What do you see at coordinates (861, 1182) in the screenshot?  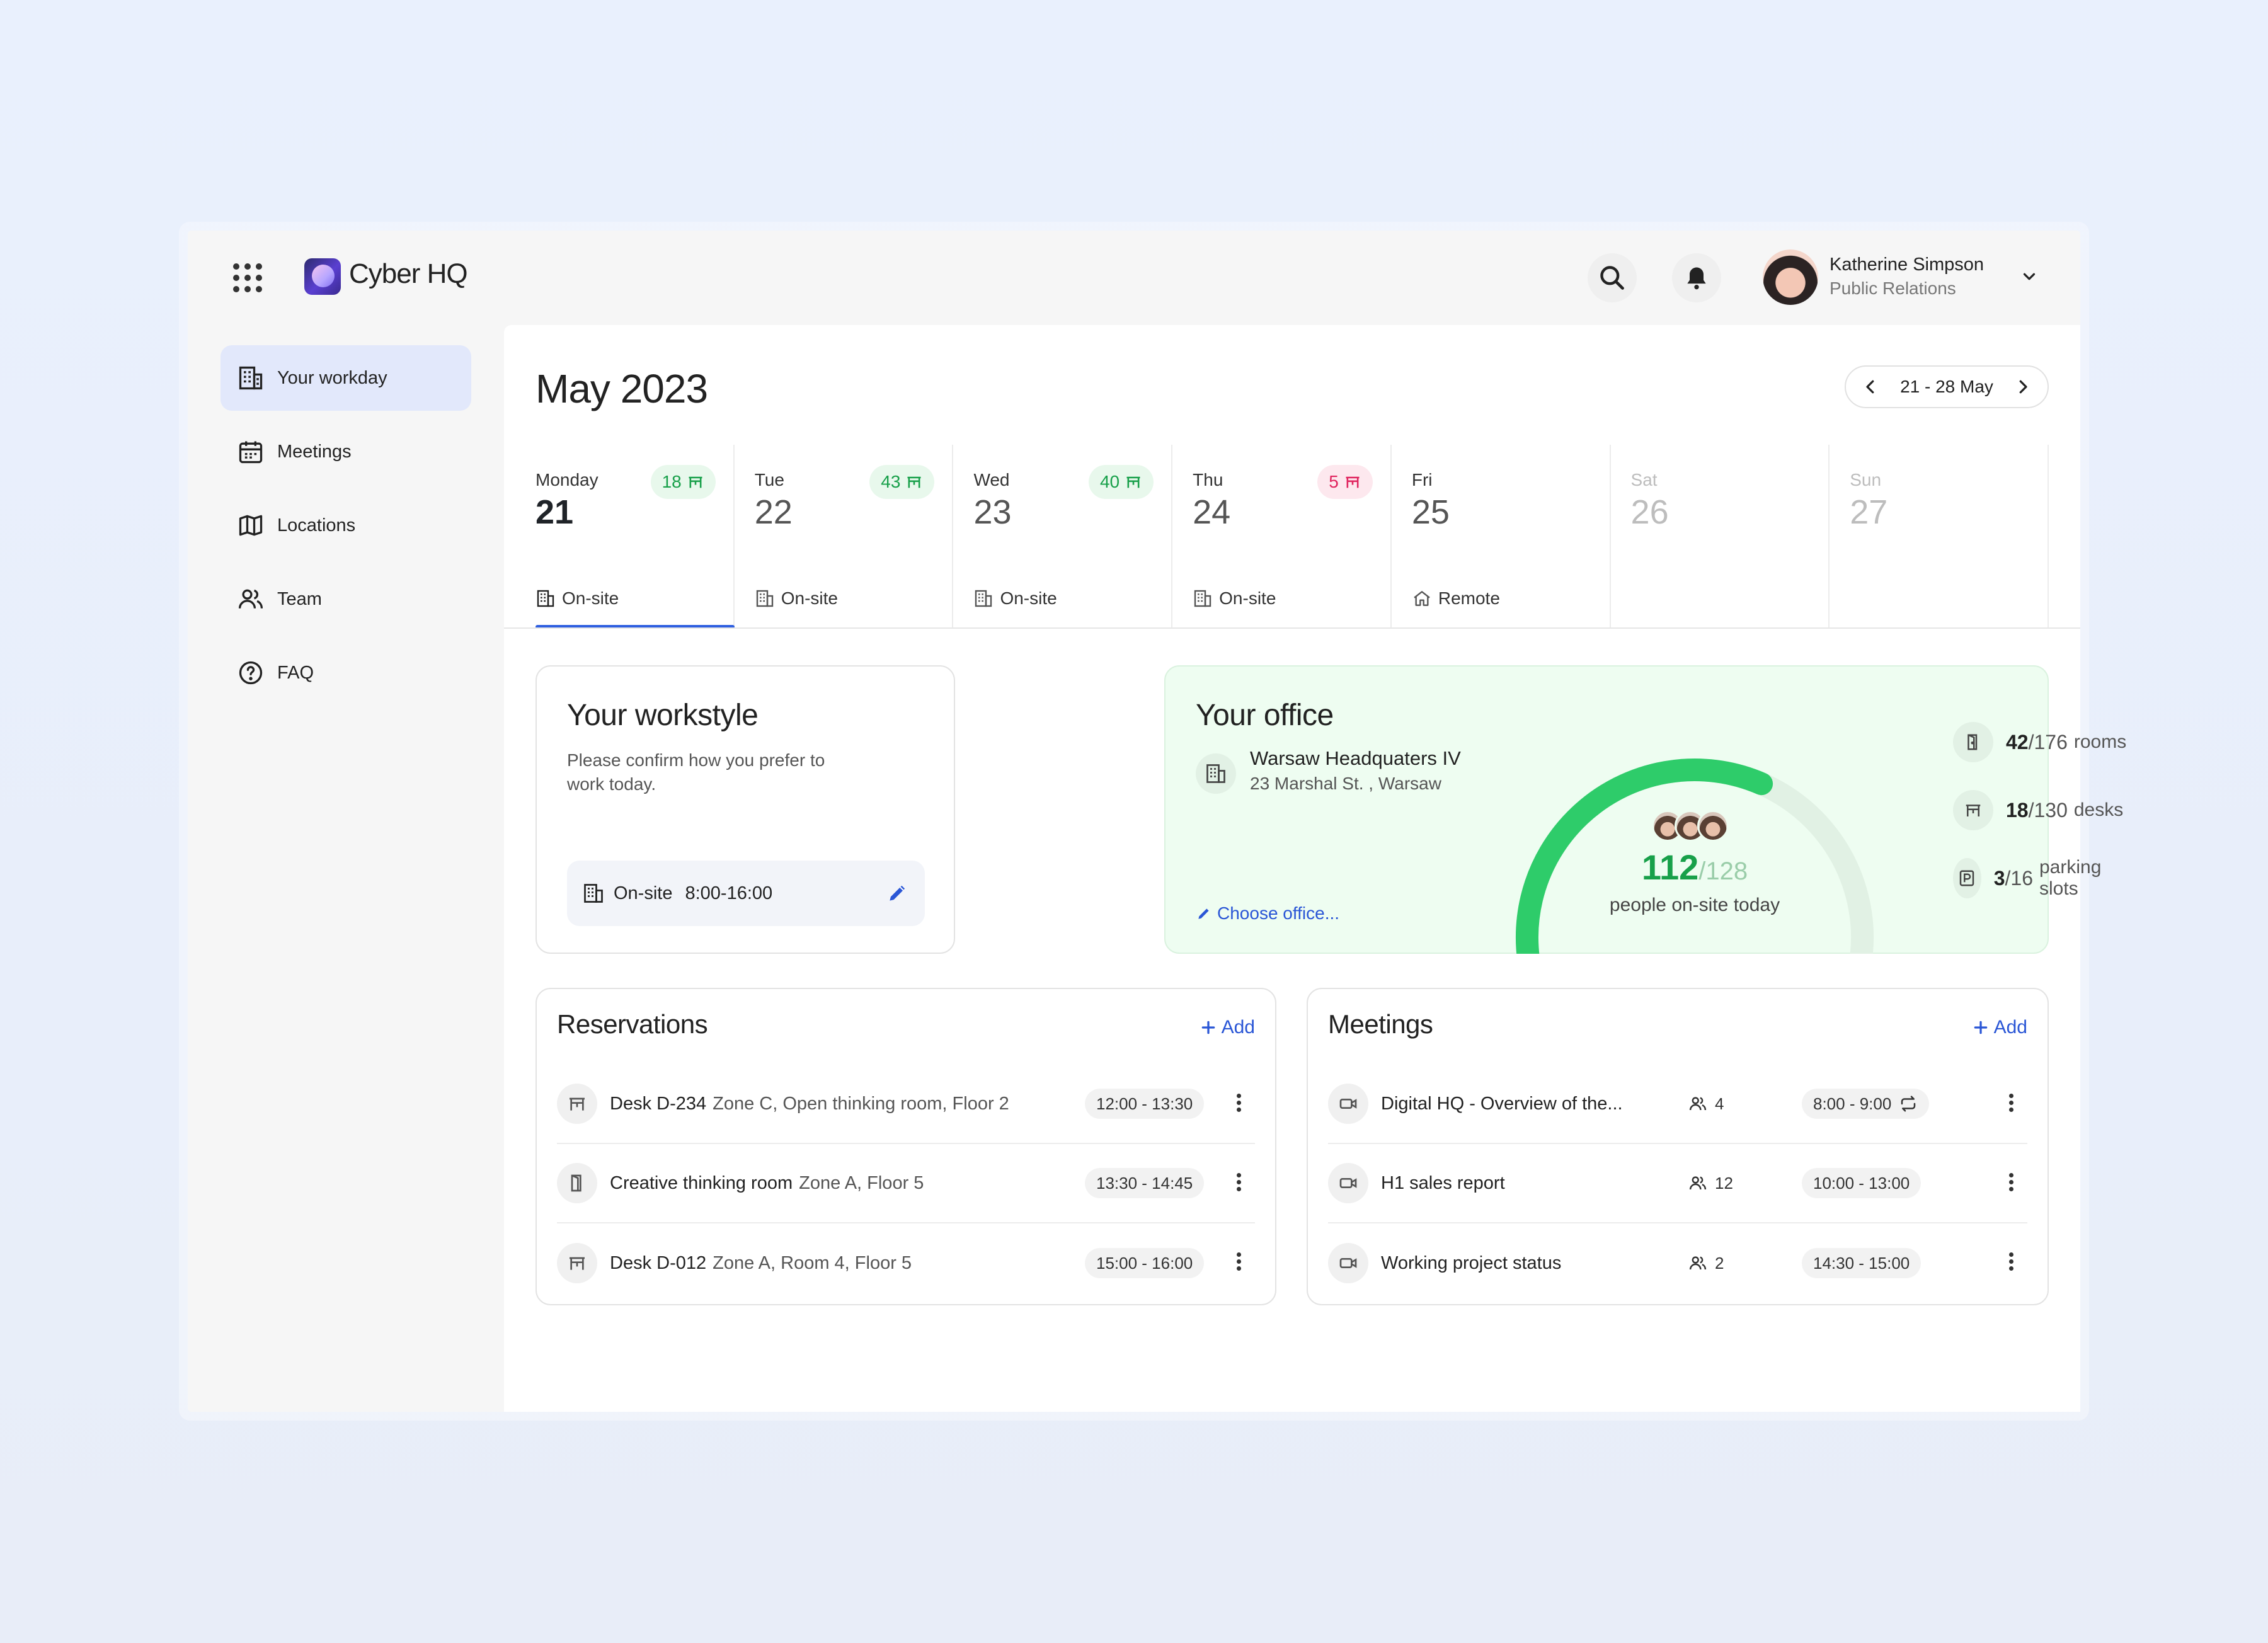 I see `reservation-detail: Zone A, Floor 5` at bounding box center [861, 1182].